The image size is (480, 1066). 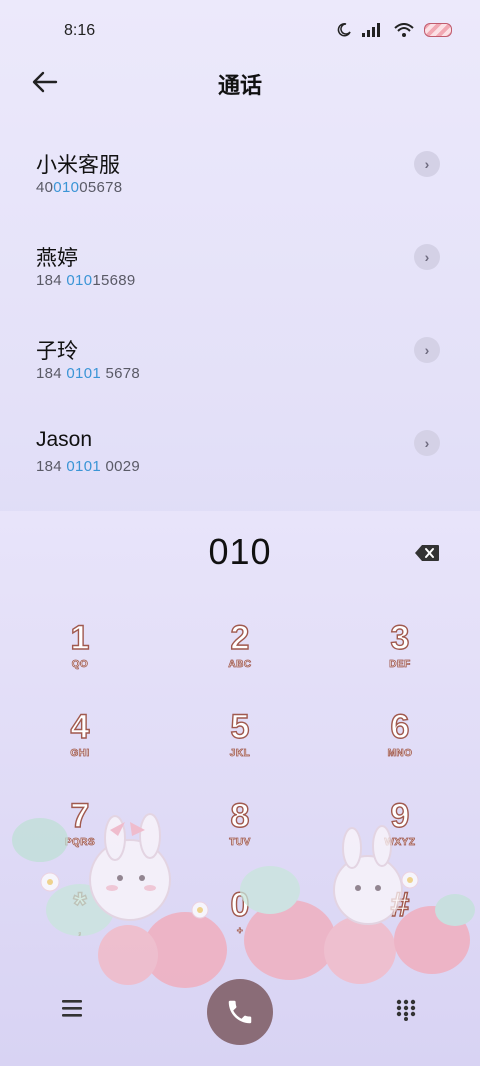 I want to click on key-3: 3 DEF, so click(x=400, y=658).